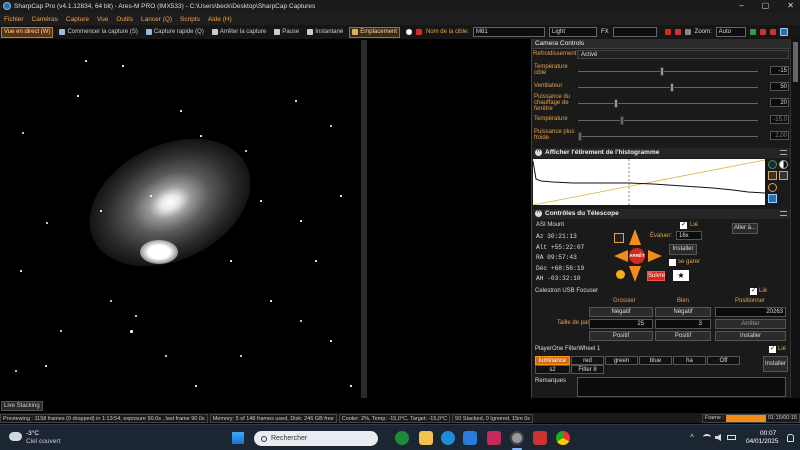 The image size is (800, 450). Describe the element at coordinates (752, 32) in the screenshot. I see `check-icon` at that location.